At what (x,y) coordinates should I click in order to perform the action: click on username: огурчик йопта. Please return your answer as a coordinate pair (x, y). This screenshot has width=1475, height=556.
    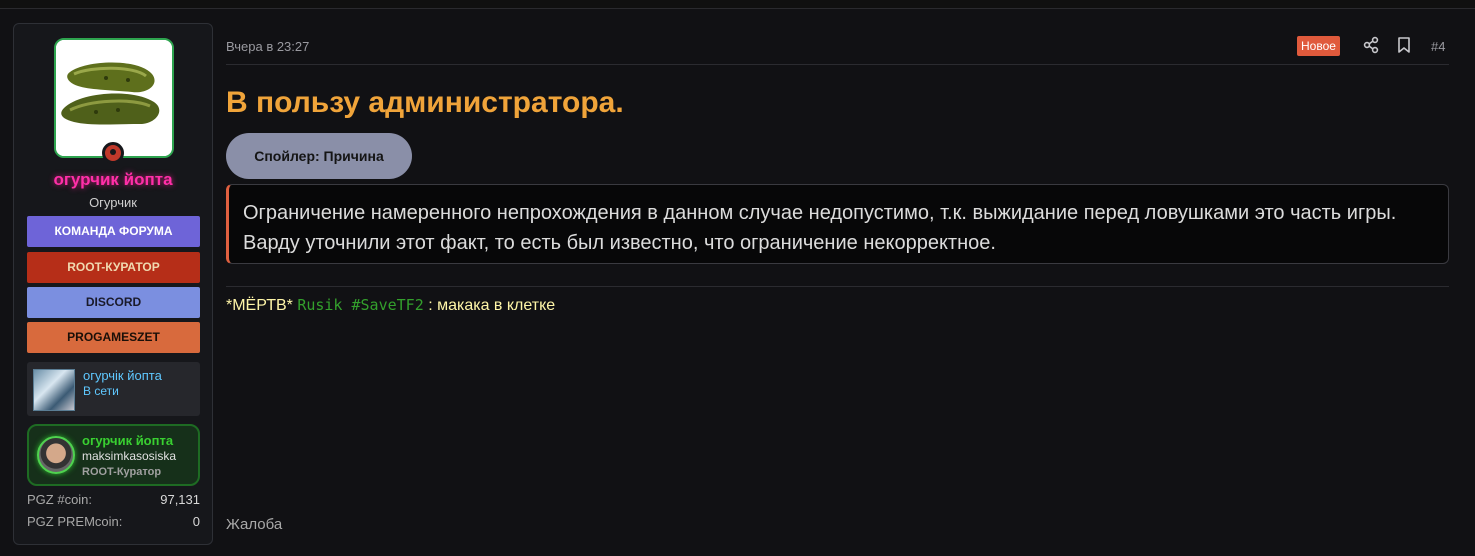
    Looking at the image, I should click on (113, 180).